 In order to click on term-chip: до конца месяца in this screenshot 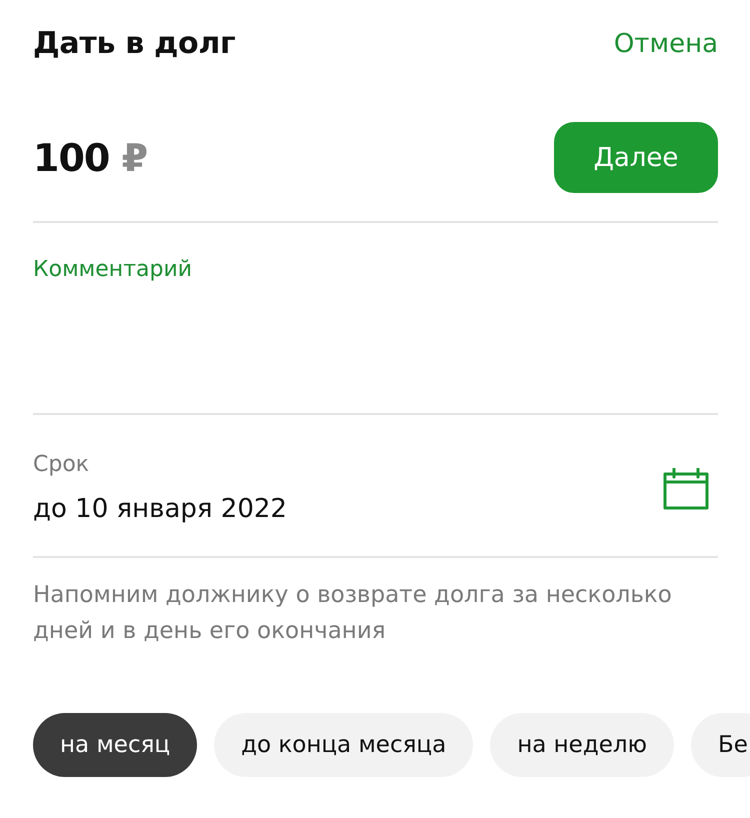, I will do `click(344, 745)`.